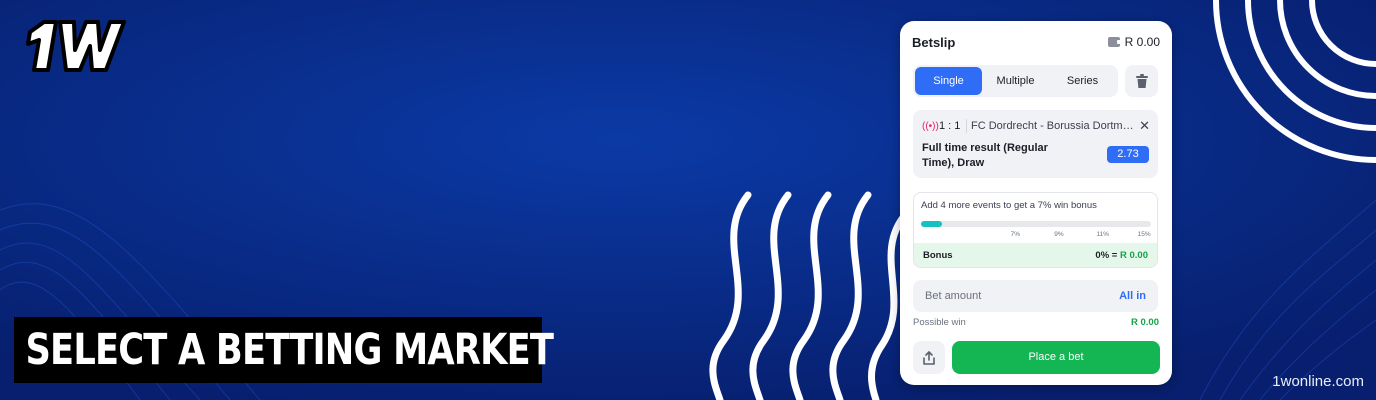  Describe the element at coordinates (948, 81) in the screenshot. I see `tab-single: Single` at that location.